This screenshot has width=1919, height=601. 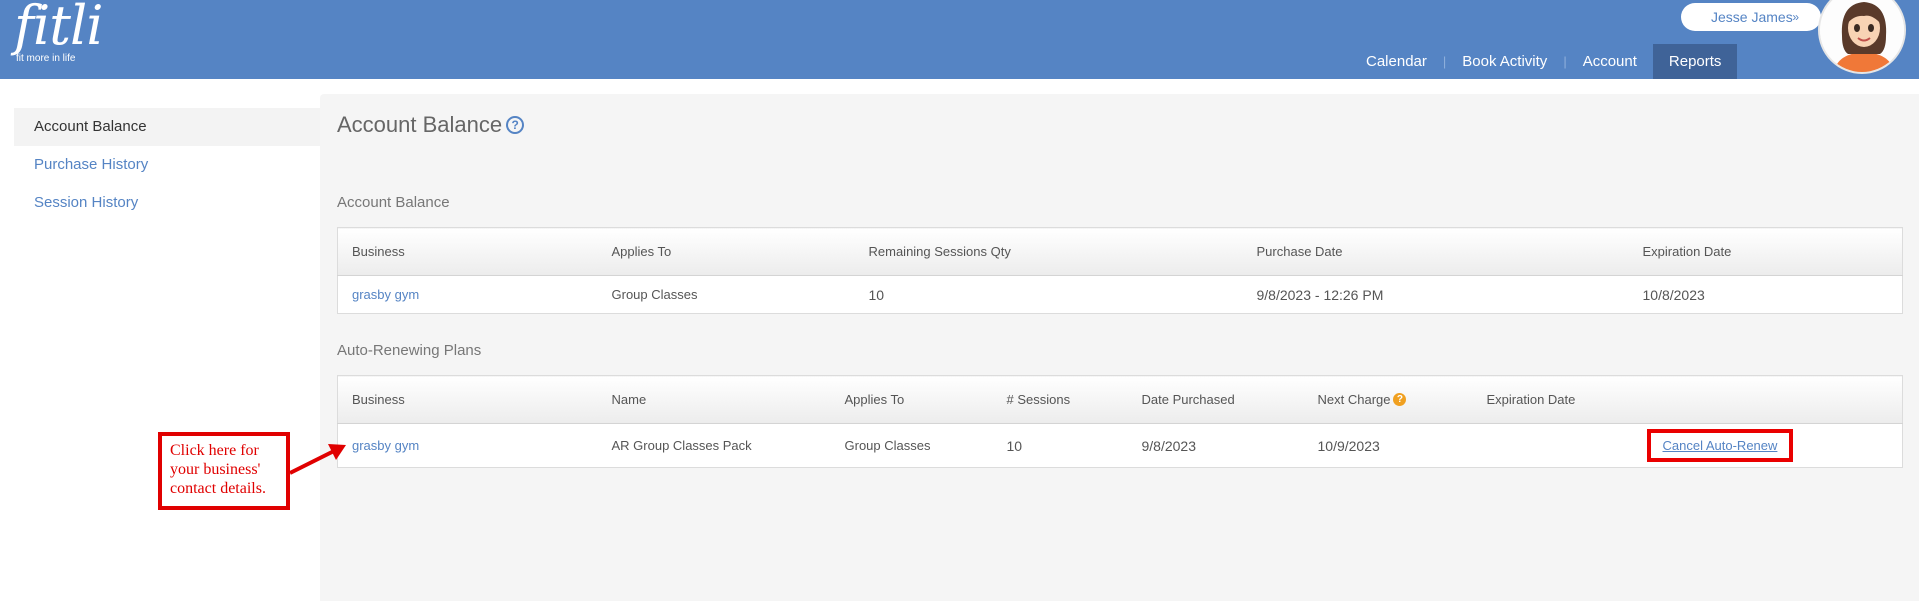 What do you see at coordinates (420, 124) in the screenshot?
I see `page-title-text: Account Balance` at bounding box center [420, 124].